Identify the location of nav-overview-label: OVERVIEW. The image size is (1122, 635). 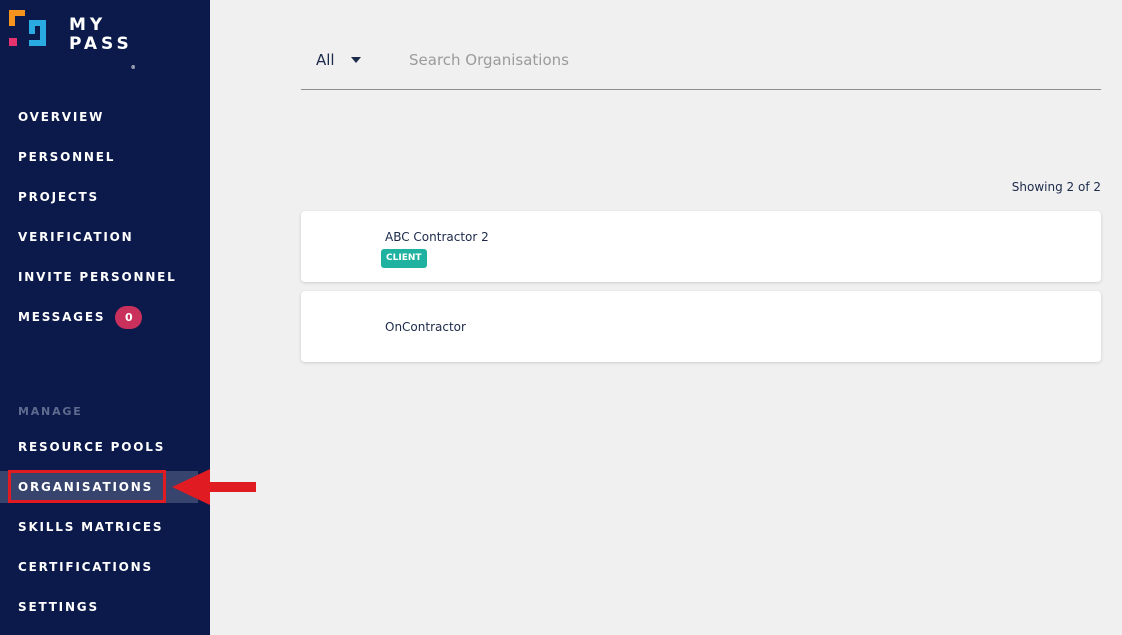
(61, 117).